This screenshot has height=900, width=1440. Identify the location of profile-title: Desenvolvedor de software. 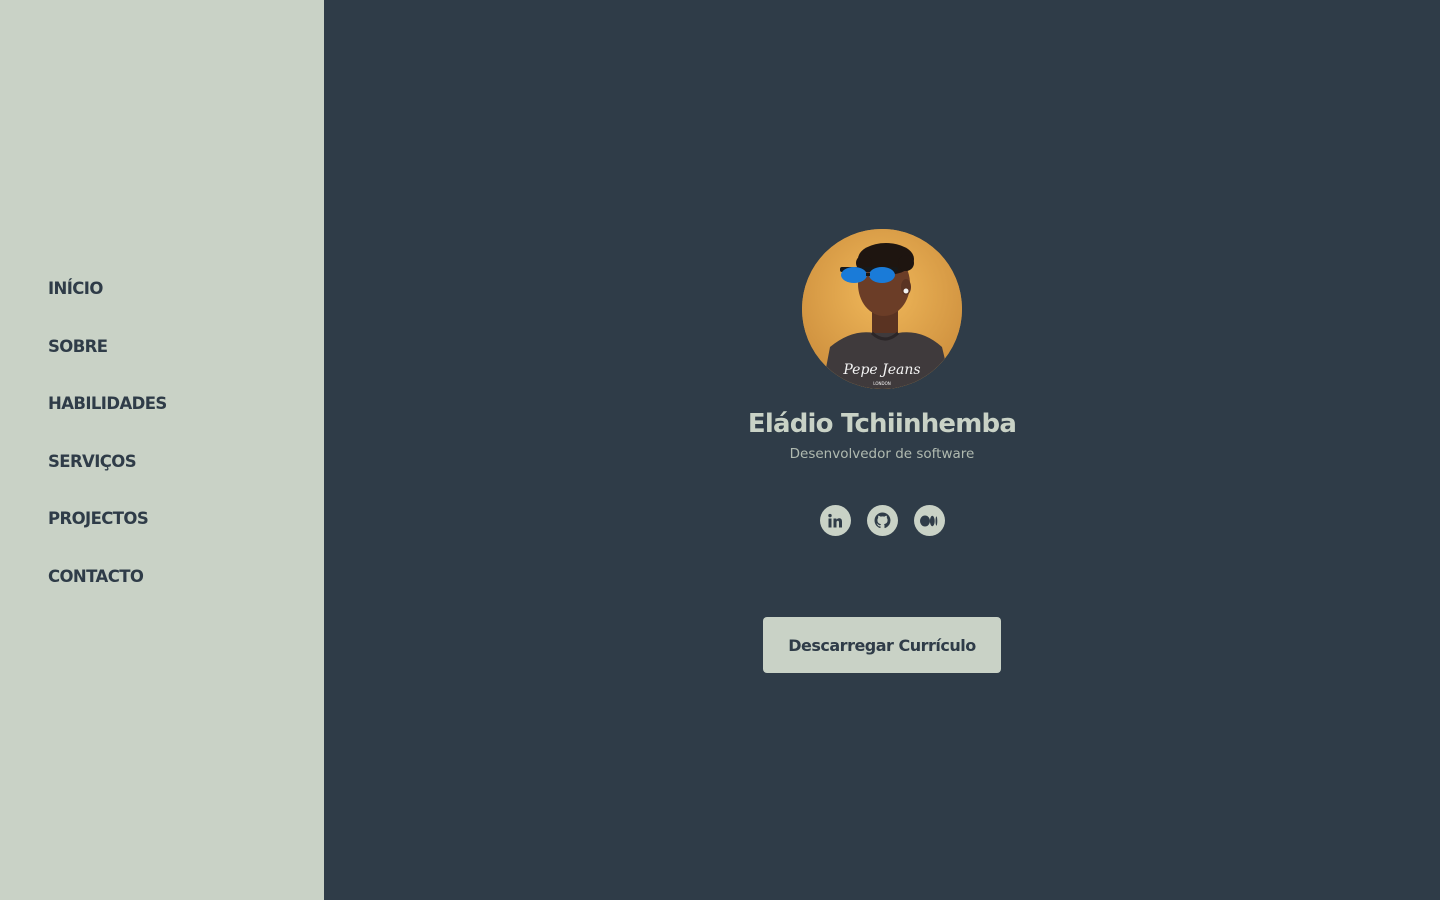
(882, 454).